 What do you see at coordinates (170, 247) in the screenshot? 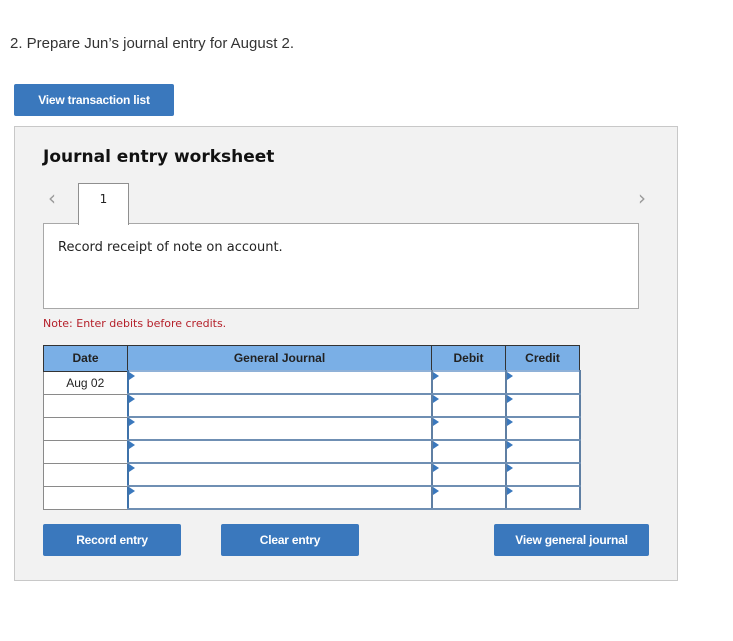
I see `transaction-description: Record receipt of note on account.` at bounding box center [170, 247].